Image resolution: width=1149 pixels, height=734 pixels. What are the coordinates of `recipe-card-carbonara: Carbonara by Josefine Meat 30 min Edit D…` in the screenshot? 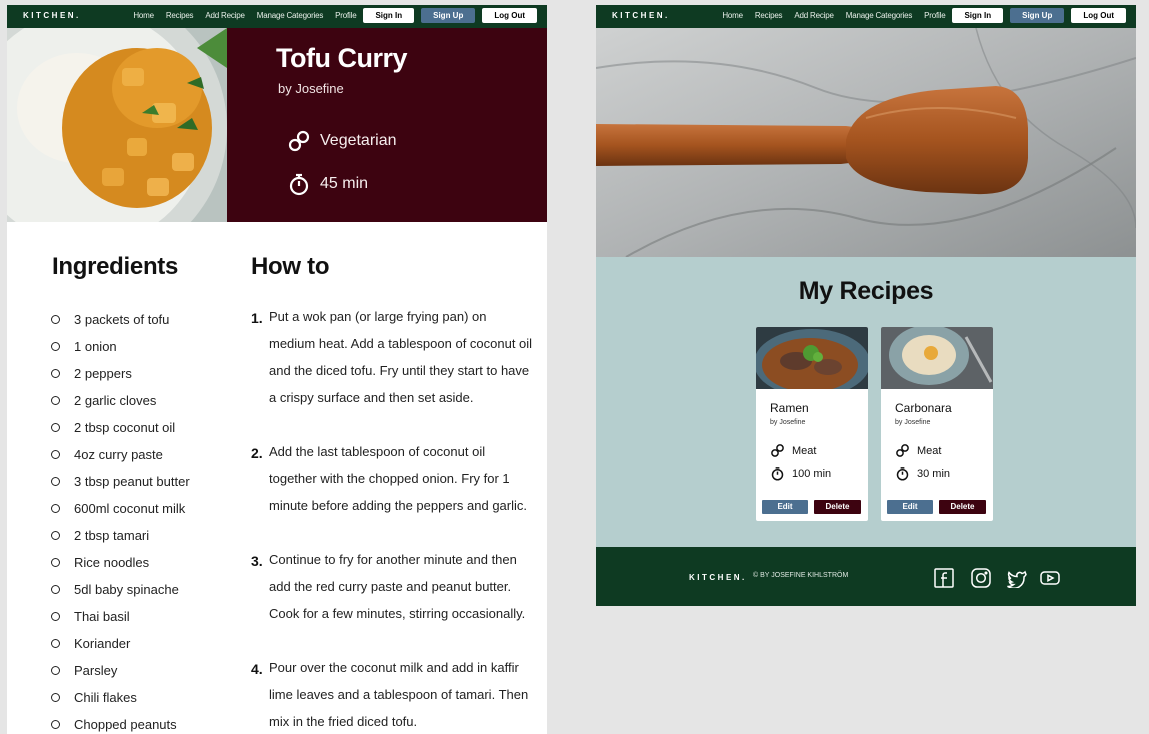 It's located at (937, 424).